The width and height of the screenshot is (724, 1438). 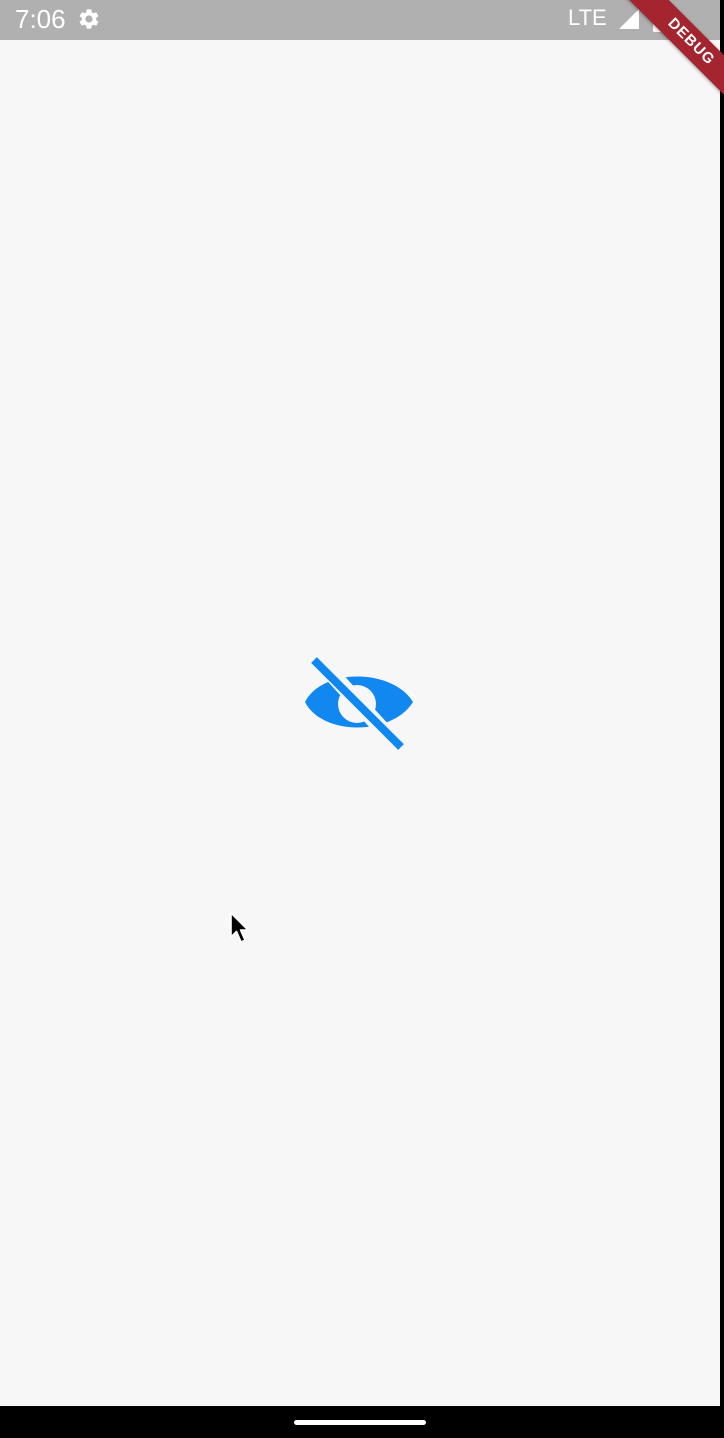 I want to click on battery-icon, so click(x=660, y=19).